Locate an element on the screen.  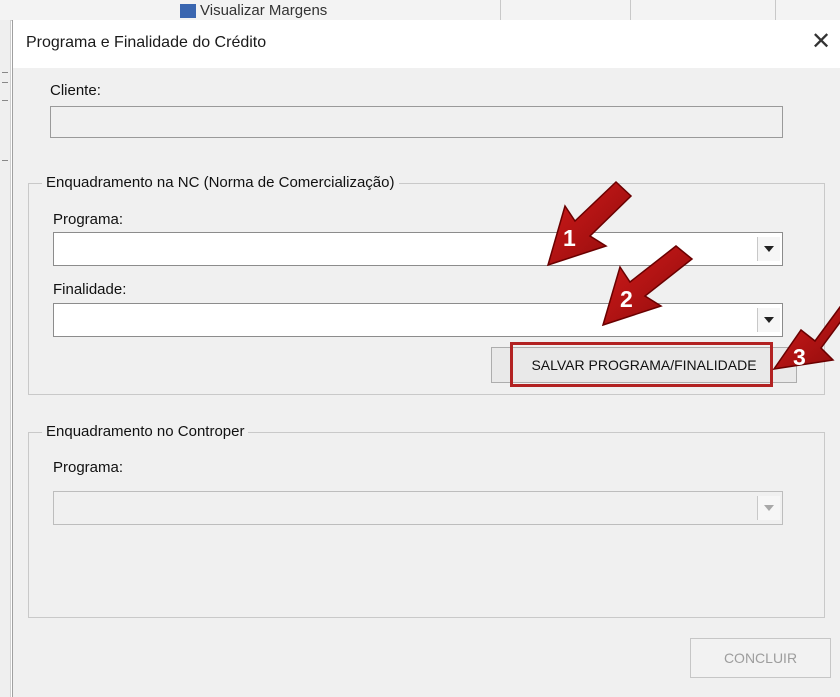
concluir-button: CONCLUIR is located at coordinates (760, 658).